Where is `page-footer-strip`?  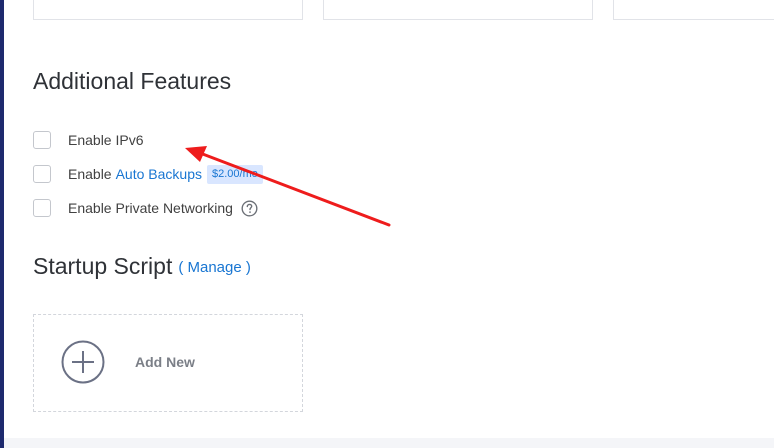 page-footer-strip is located at coordinates (389, 443).